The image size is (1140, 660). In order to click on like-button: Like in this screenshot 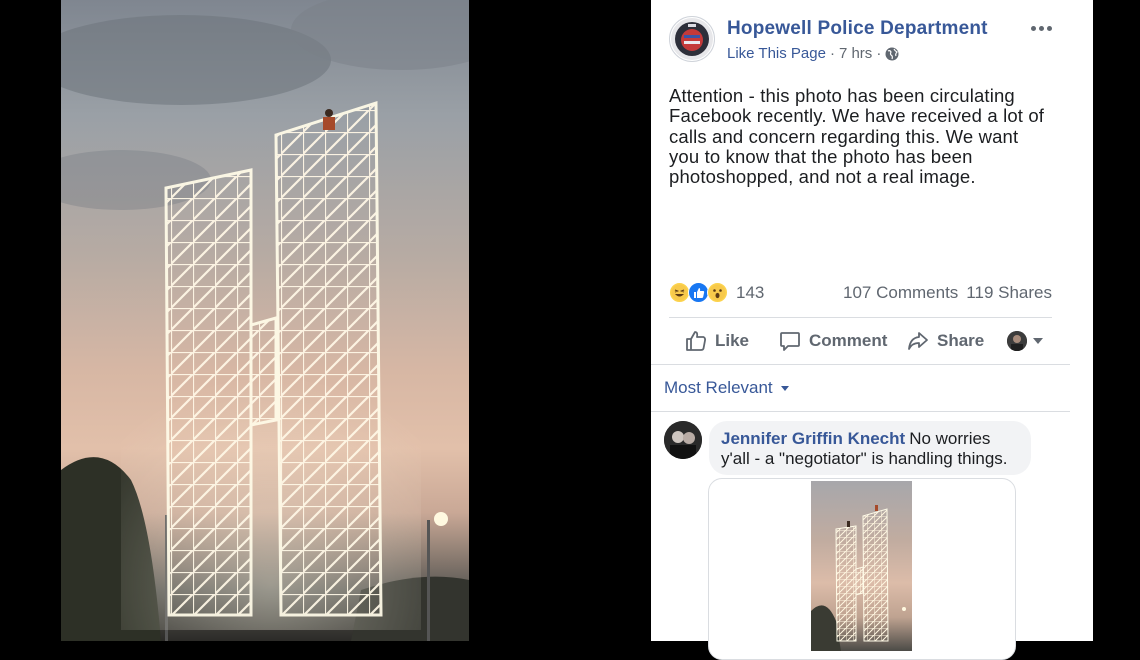, I will do `click(717, 341)`.